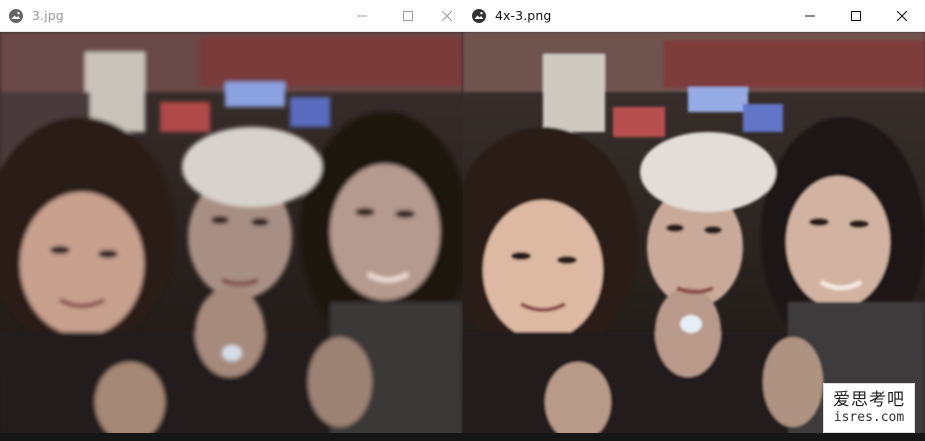  Describe the element at coordinates (869, 400) in the screenshot. I see `watermark-chinese: 爱思考吧` at that location.